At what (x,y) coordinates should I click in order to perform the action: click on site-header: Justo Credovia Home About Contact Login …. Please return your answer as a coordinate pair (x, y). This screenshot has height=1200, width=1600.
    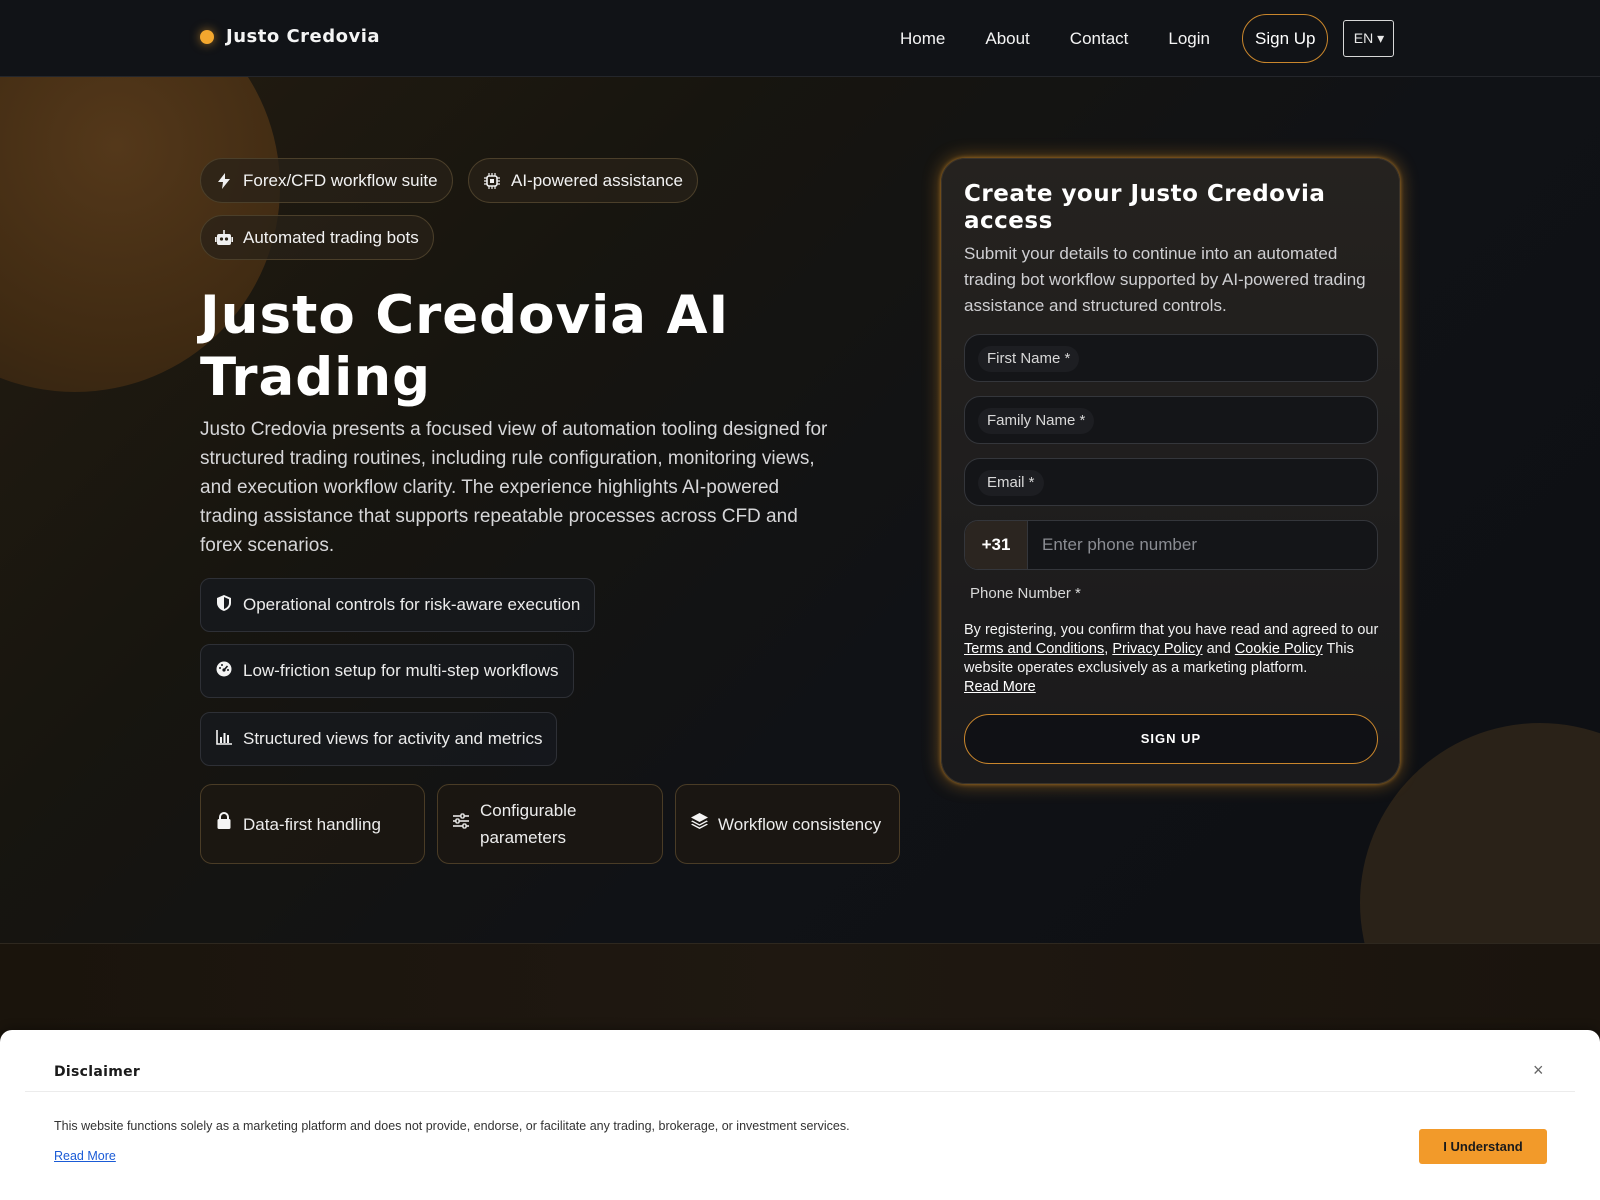
    Looking at the image, I should click on (800, 38).